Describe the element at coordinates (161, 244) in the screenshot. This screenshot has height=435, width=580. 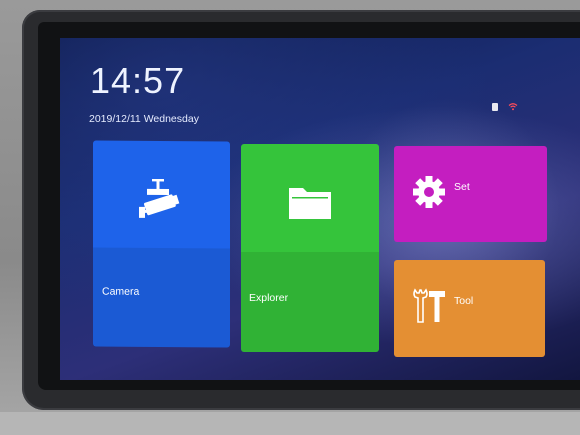
I see `camera-tile: Camera` at that location.